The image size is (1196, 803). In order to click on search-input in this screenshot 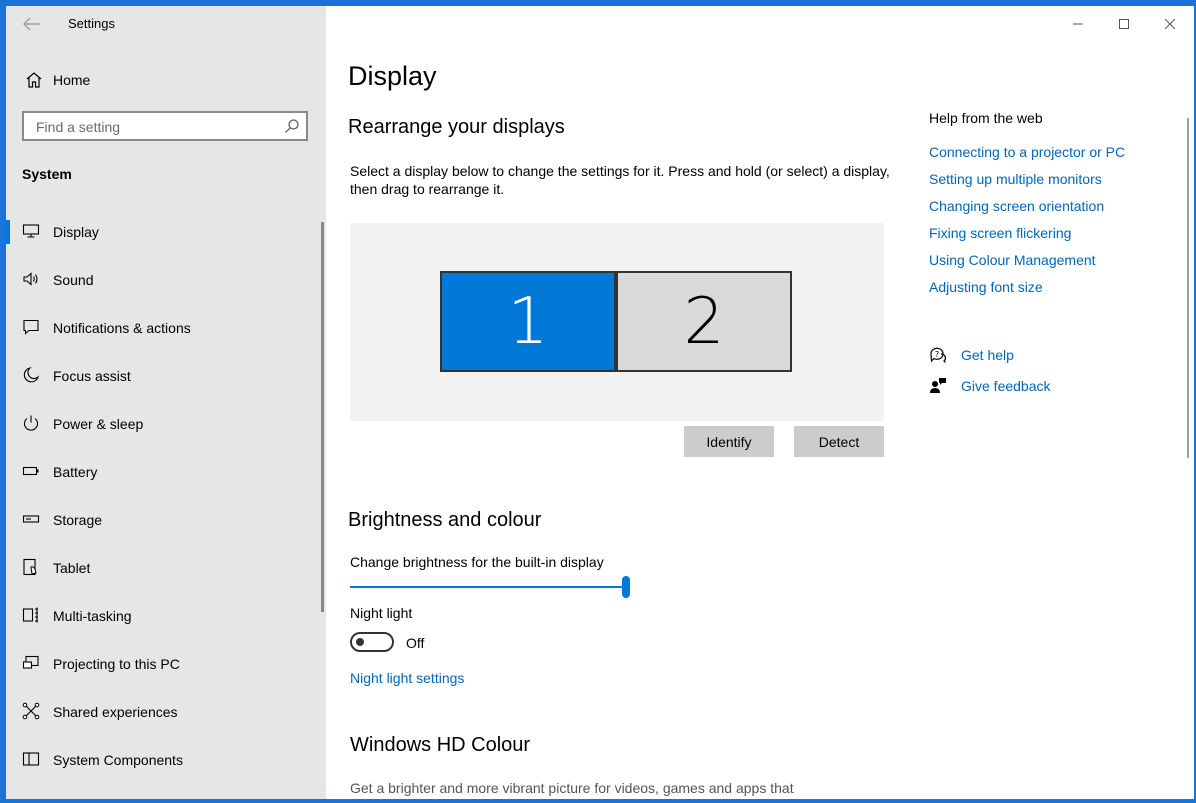, I will do `click(156, 127)`.